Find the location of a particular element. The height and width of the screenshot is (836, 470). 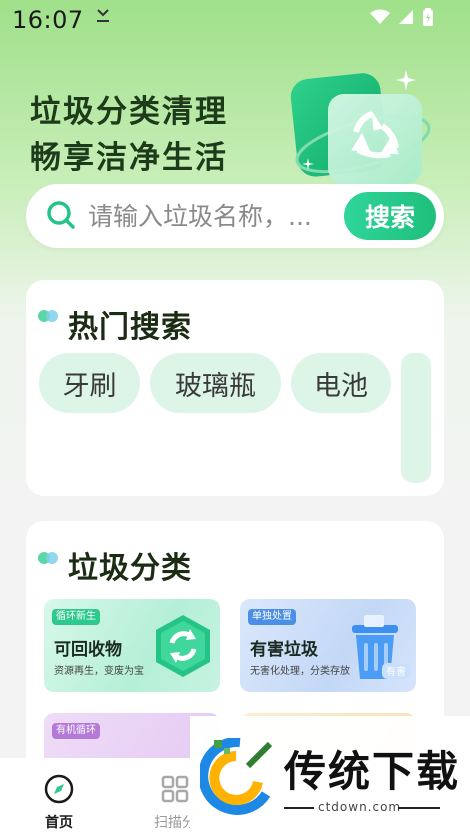

tile-subtitle: 无害化处理，分类存放 is located at coordinates (300, 671).